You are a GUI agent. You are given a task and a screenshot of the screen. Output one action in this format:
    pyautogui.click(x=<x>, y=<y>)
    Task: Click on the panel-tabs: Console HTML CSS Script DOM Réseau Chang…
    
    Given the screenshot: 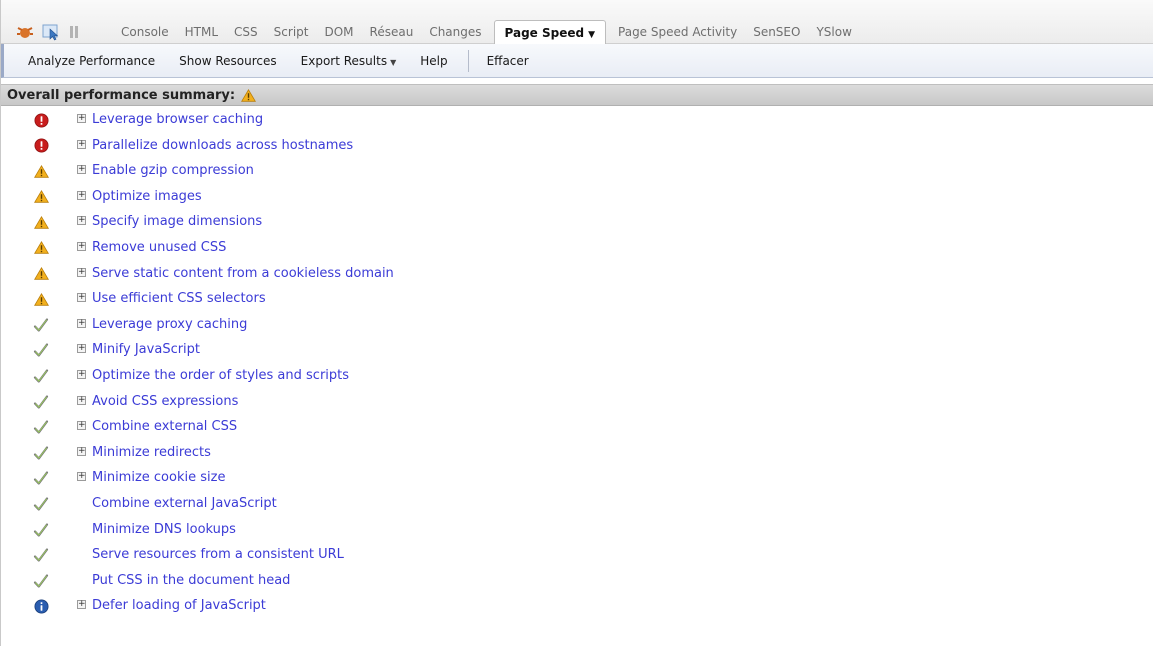 What is the action you would take?
    pyautogui.click(x=486, y=32)
    